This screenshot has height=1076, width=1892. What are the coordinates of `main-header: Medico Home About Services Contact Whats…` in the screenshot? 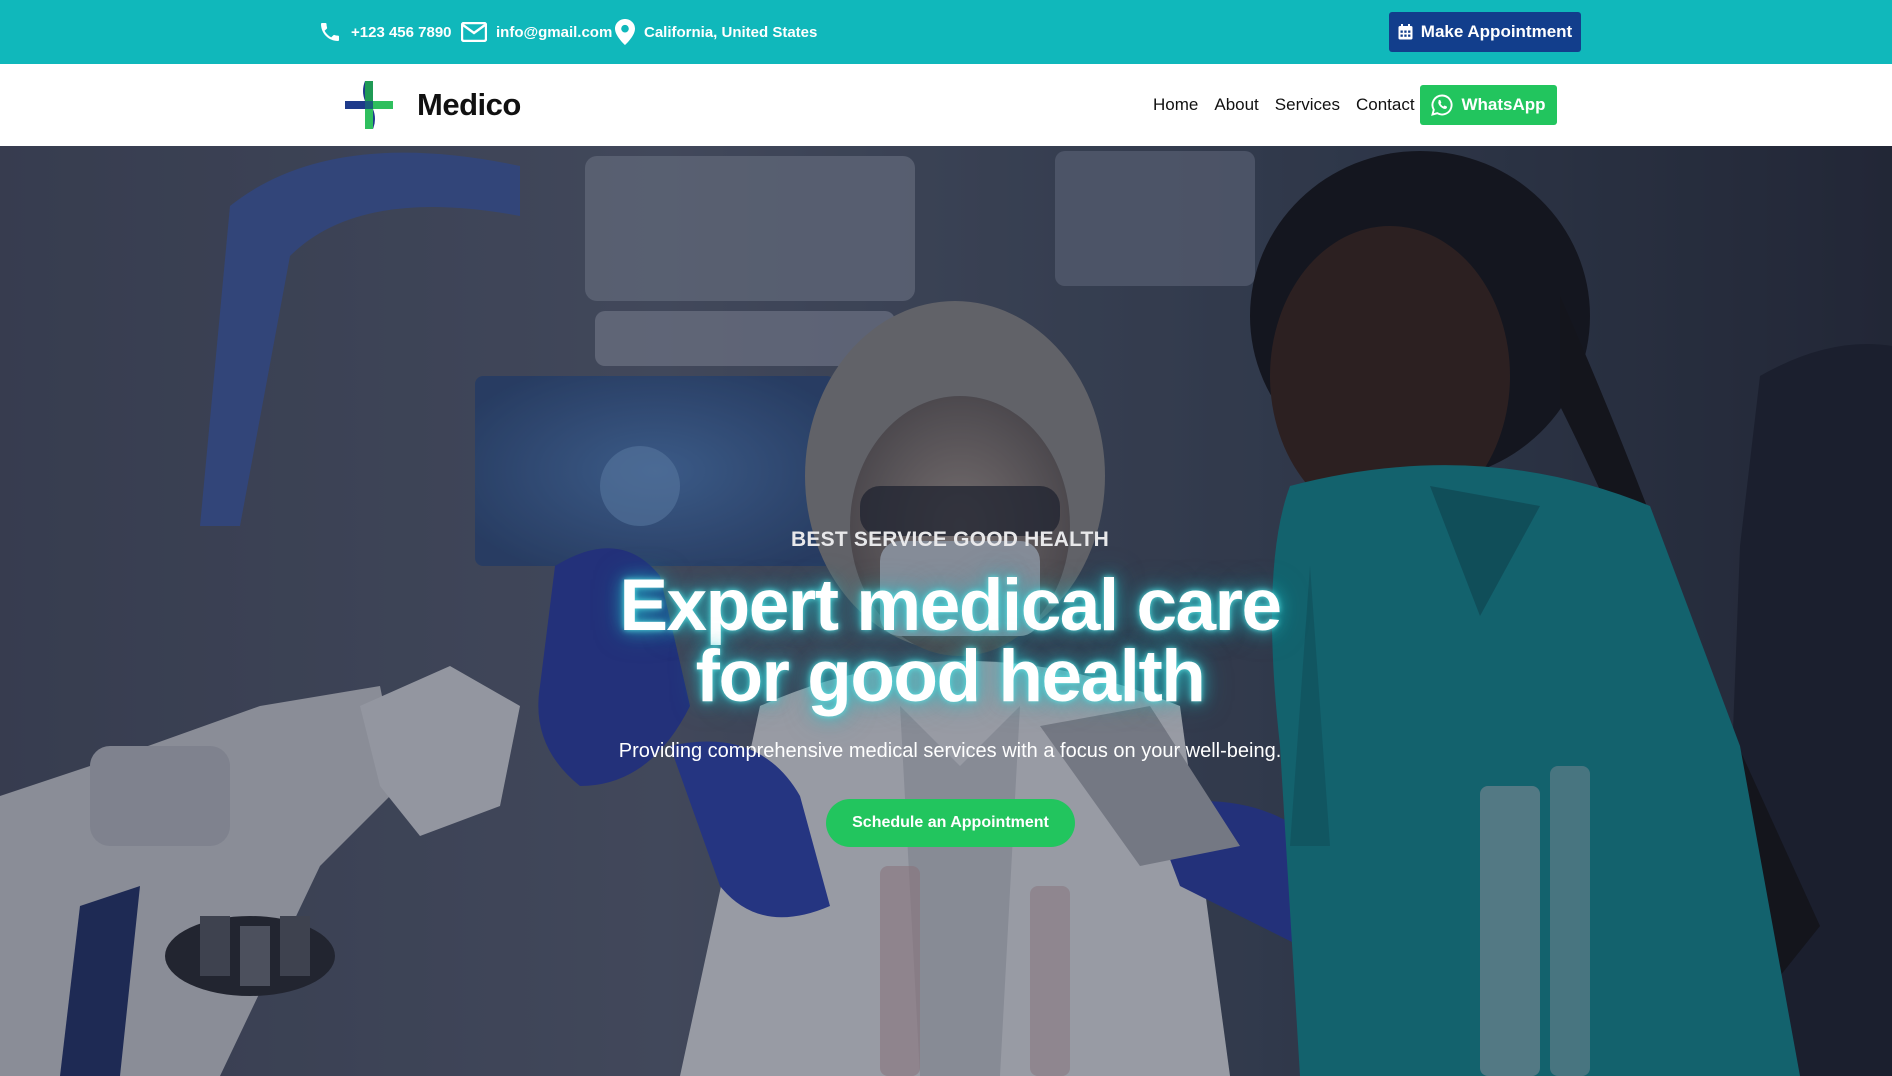 It's located at (946, 105).